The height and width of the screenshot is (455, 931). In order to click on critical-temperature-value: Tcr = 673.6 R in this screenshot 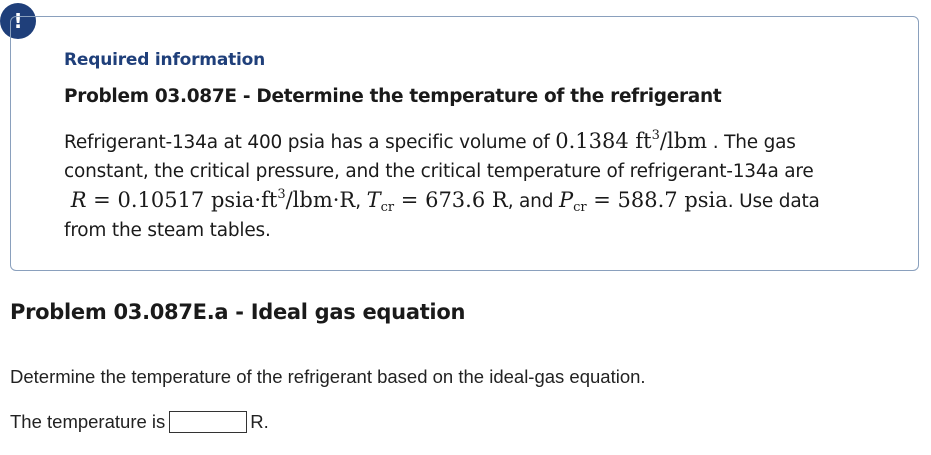, I will do `click(437, 201)`.